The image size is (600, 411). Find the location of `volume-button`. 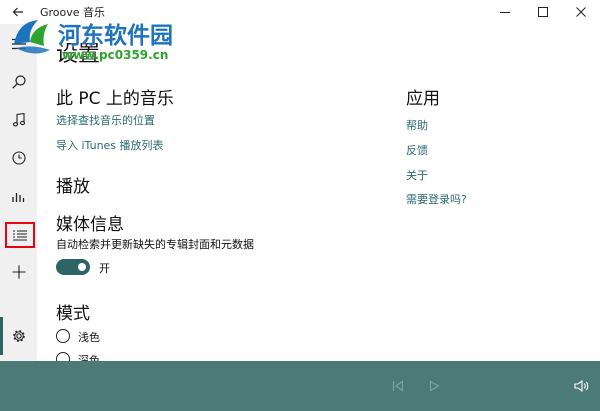

volume-button is located at coordinates (582, 386).